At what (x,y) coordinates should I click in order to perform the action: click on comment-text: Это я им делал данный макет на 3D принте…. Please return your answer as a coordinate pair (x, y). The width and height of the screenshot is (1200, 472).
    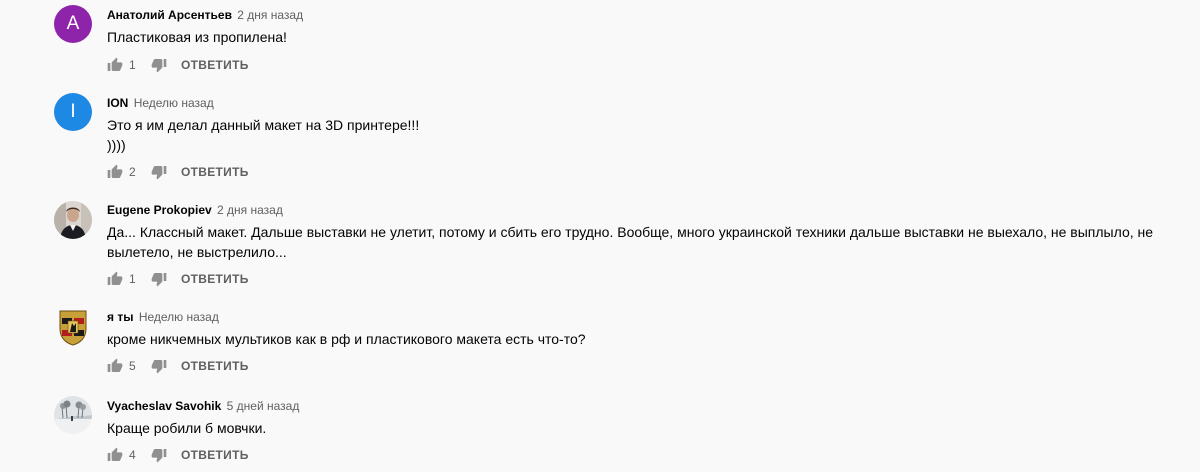
    Looking at the image, I should click on (263, 135).